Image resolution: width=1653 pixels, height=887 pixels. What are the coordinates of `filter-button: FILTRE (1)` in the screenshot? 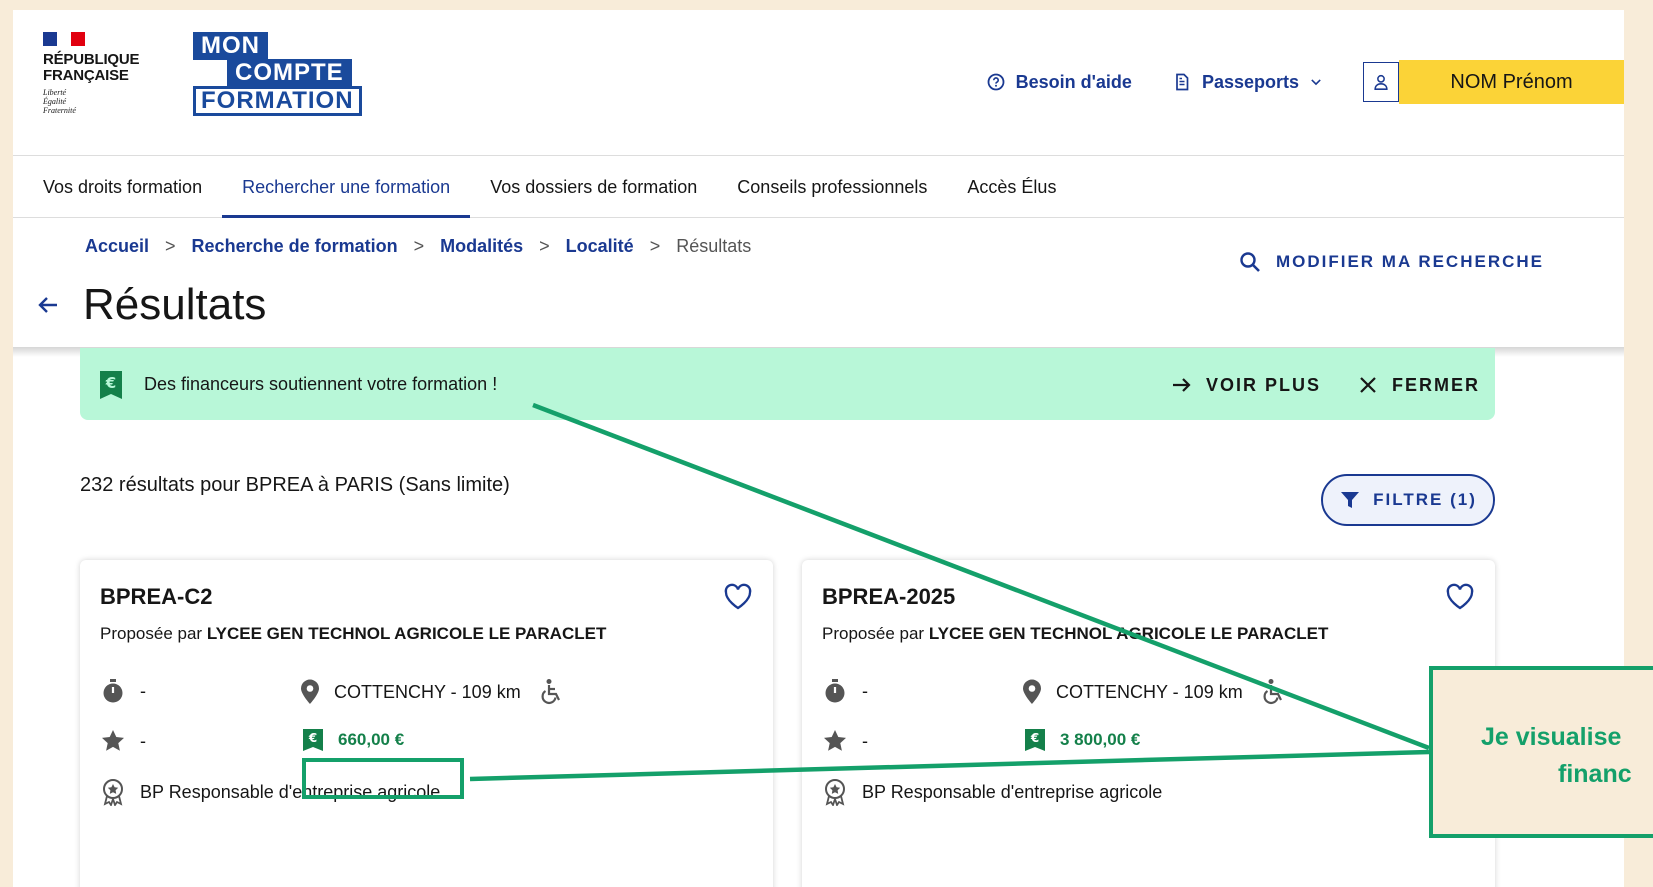 It's located at (1408, 500).